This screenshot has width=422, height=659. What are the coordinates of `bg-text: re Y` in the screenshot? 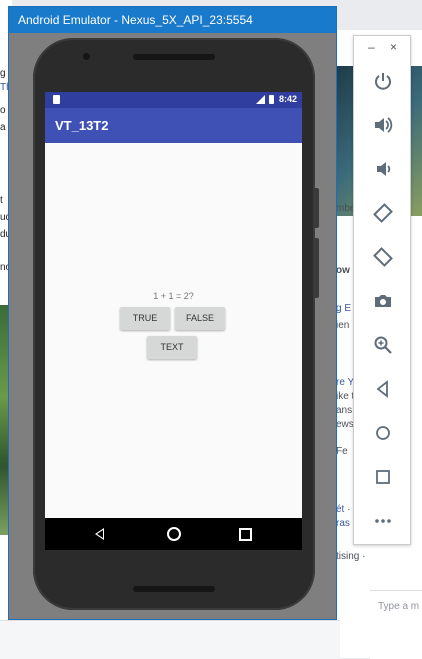 It's located at (345, 382).